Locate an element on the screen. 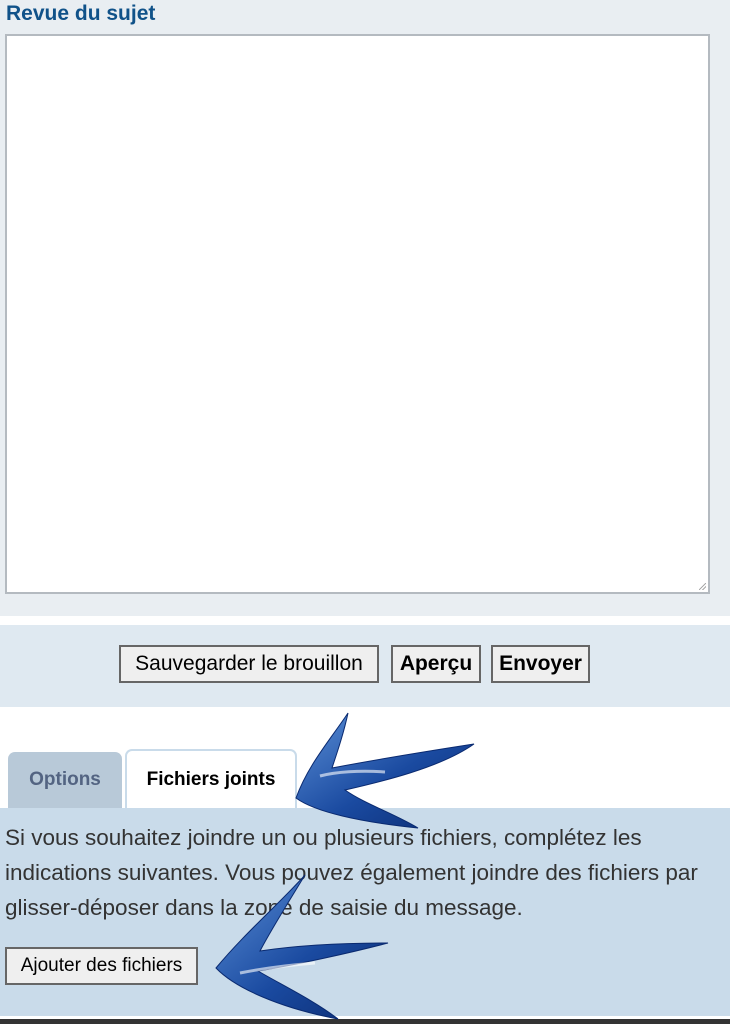 The image size is (730, 1024). tab-attachments: Fichiers joints is located at coordinates (211, 778).